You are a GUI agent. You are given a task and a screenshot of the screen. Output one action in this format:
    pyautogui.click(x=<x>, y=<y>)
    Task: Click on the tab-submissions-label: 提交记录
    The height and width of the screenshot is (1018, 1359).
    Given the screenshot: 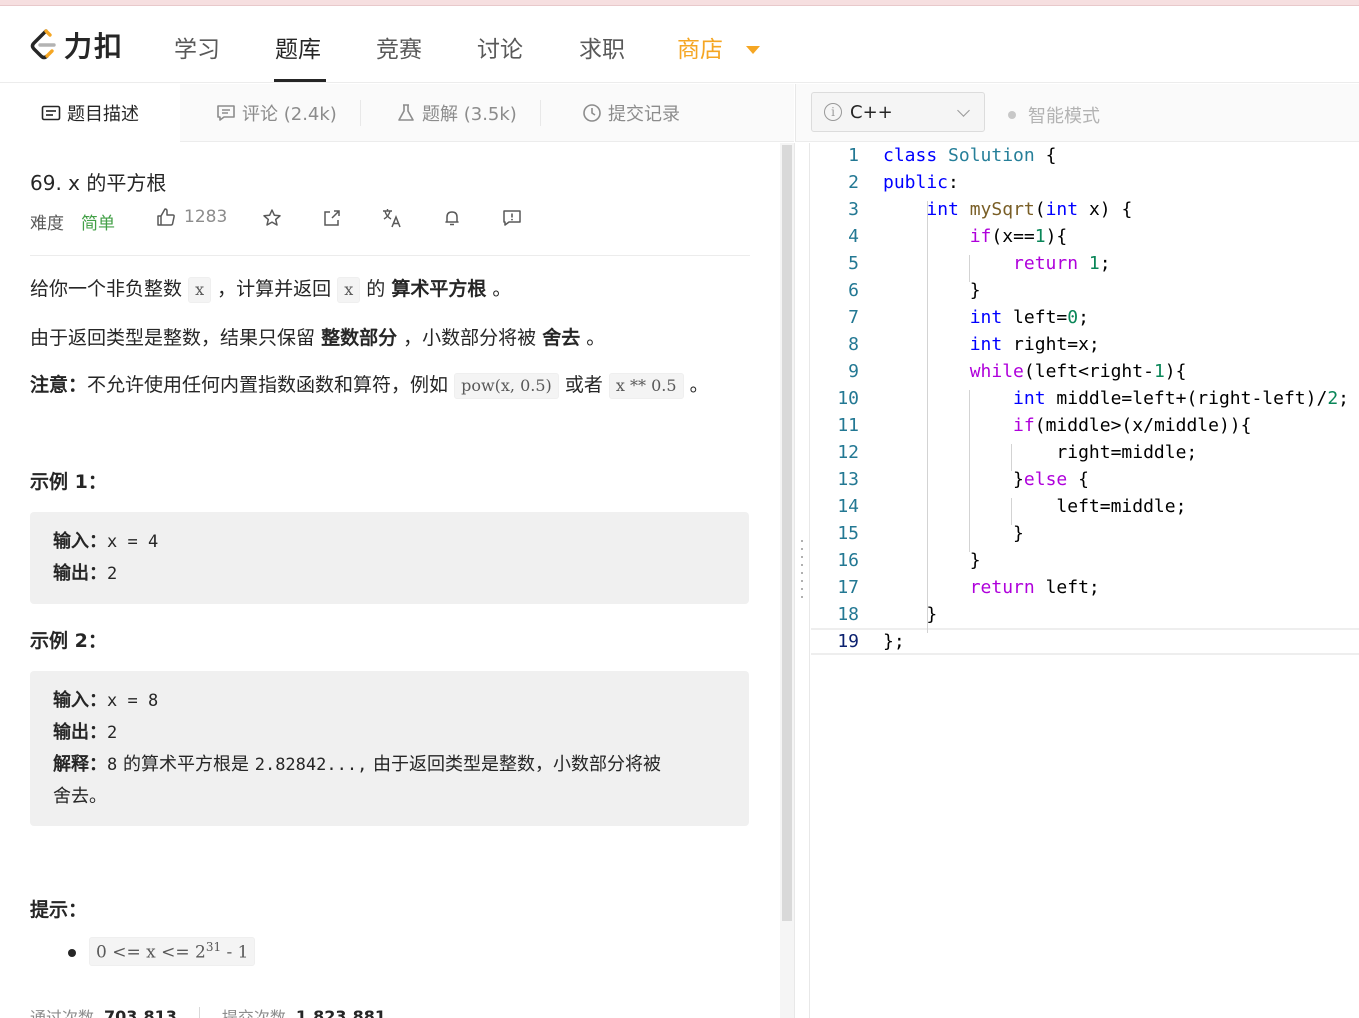 What is the action you would take?
    pyautogui.click(x=644, y=114)
    